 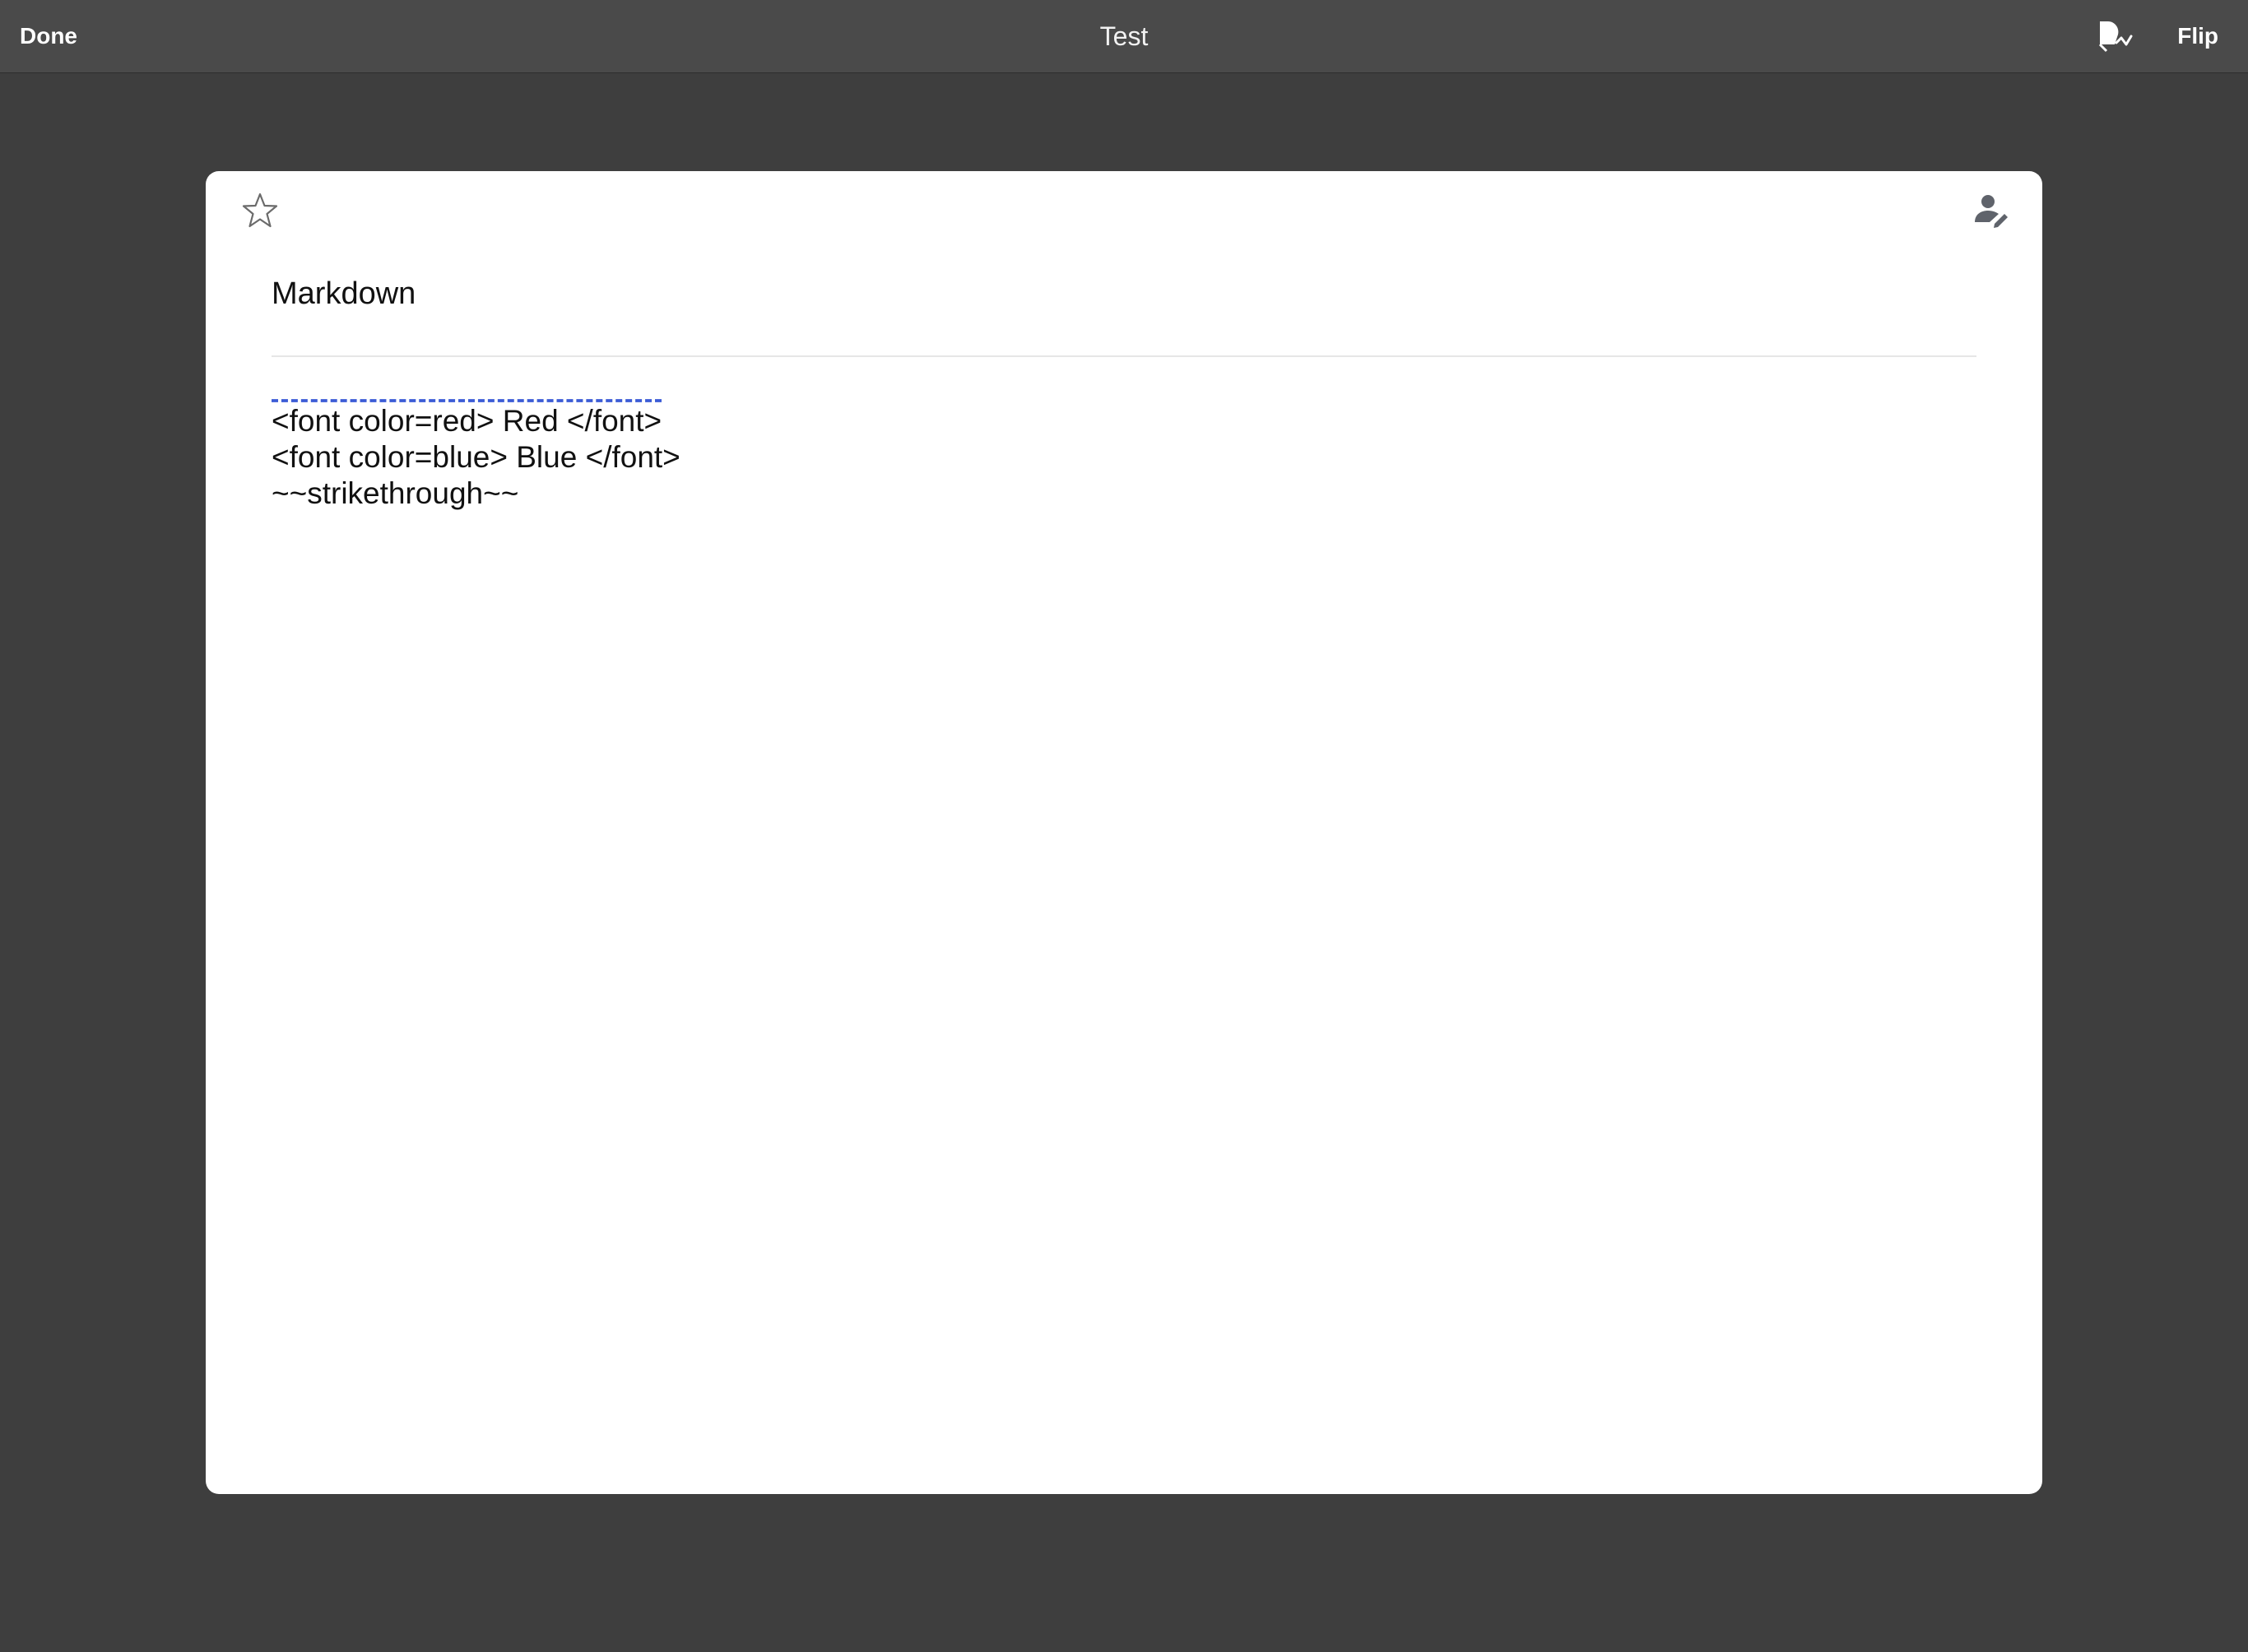 I want to click on content-line-2: <font color=blue> Blue </font>, so click(x=1124, y=458).